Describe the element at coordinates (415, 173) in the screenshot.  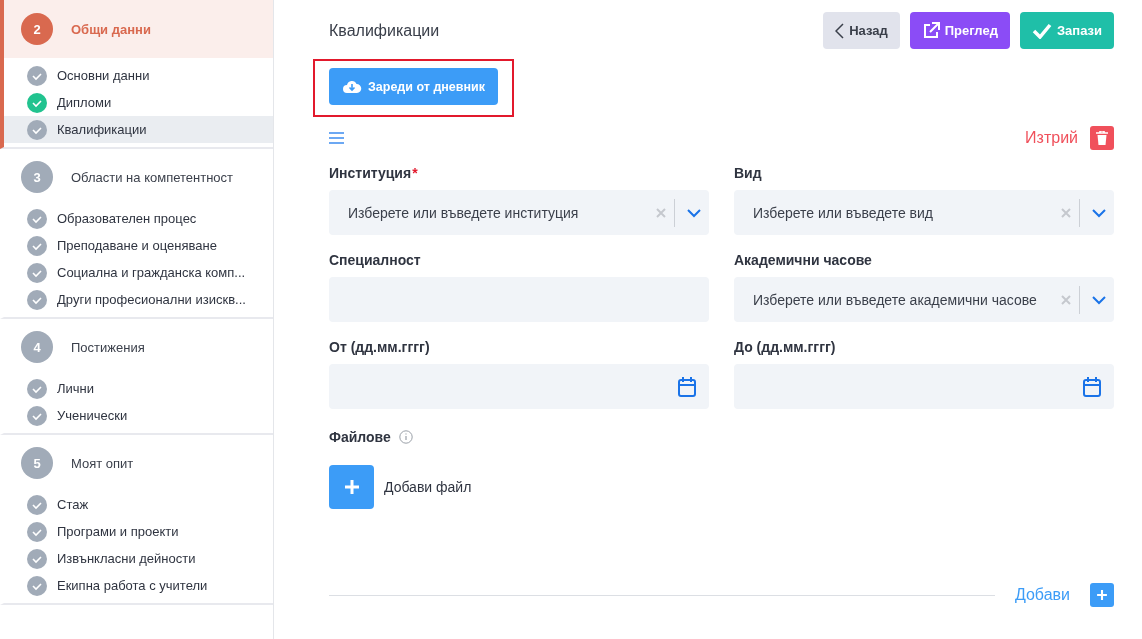
I see `required-mark: *` at that location.